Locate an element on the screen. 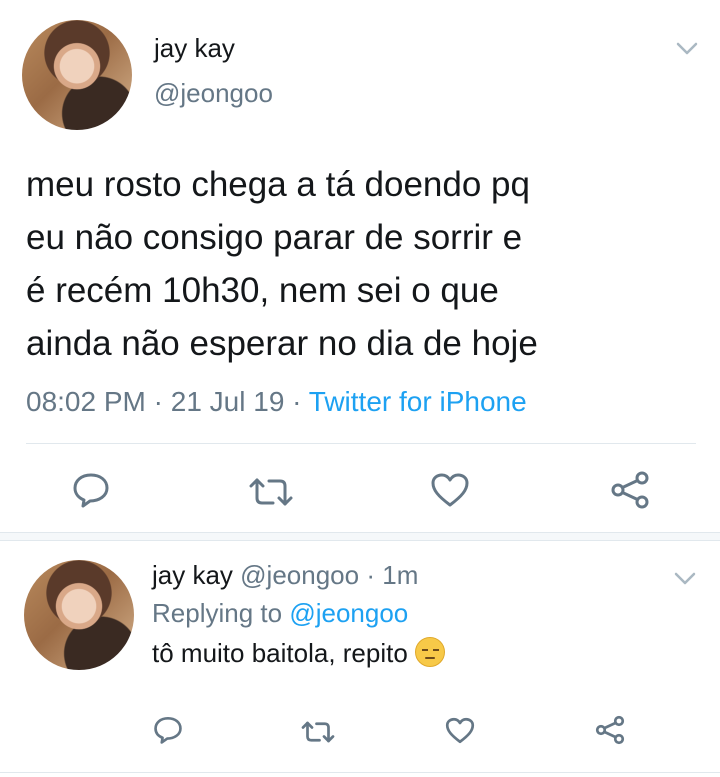 Image resolution: width=720 pixels, height=777 pixels. reply-text-content: tô muito baitola, repito is located at coordinates (280, 653).